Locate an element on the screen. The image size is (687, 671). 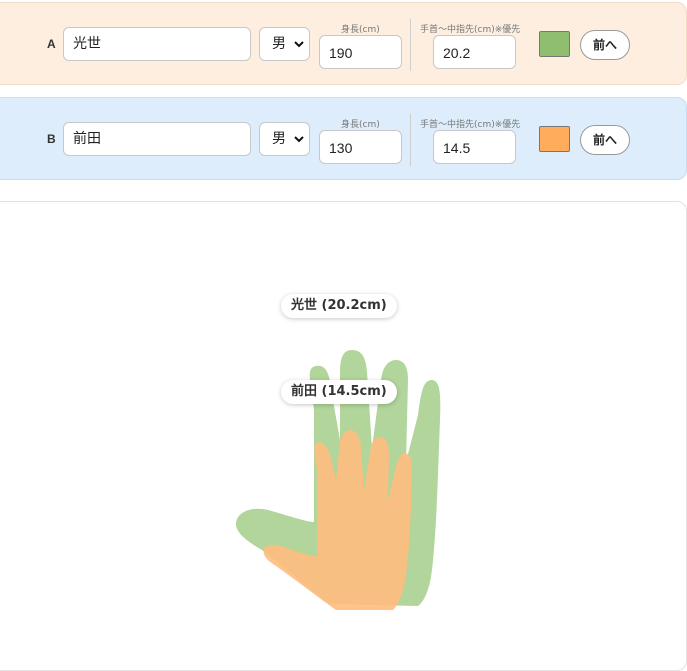
hand-b-label: 前田 (14.5cm) is located at coordinates (339, 392).